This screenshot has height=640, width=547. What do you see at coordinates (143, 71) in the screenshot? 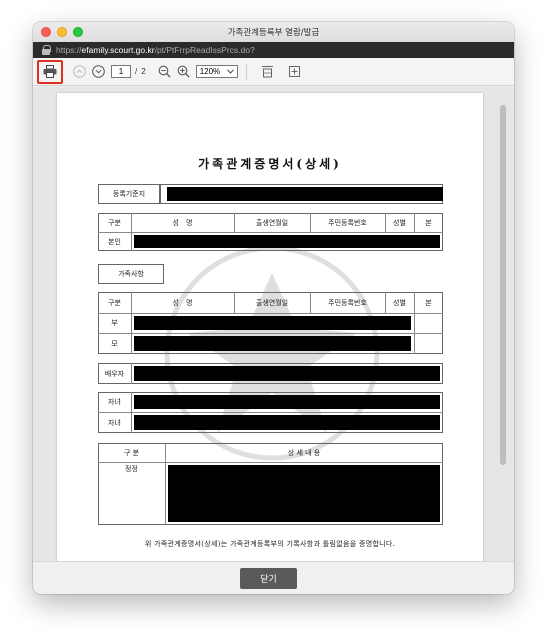
I see `page-total: 2` at bounding box center [143, 71].